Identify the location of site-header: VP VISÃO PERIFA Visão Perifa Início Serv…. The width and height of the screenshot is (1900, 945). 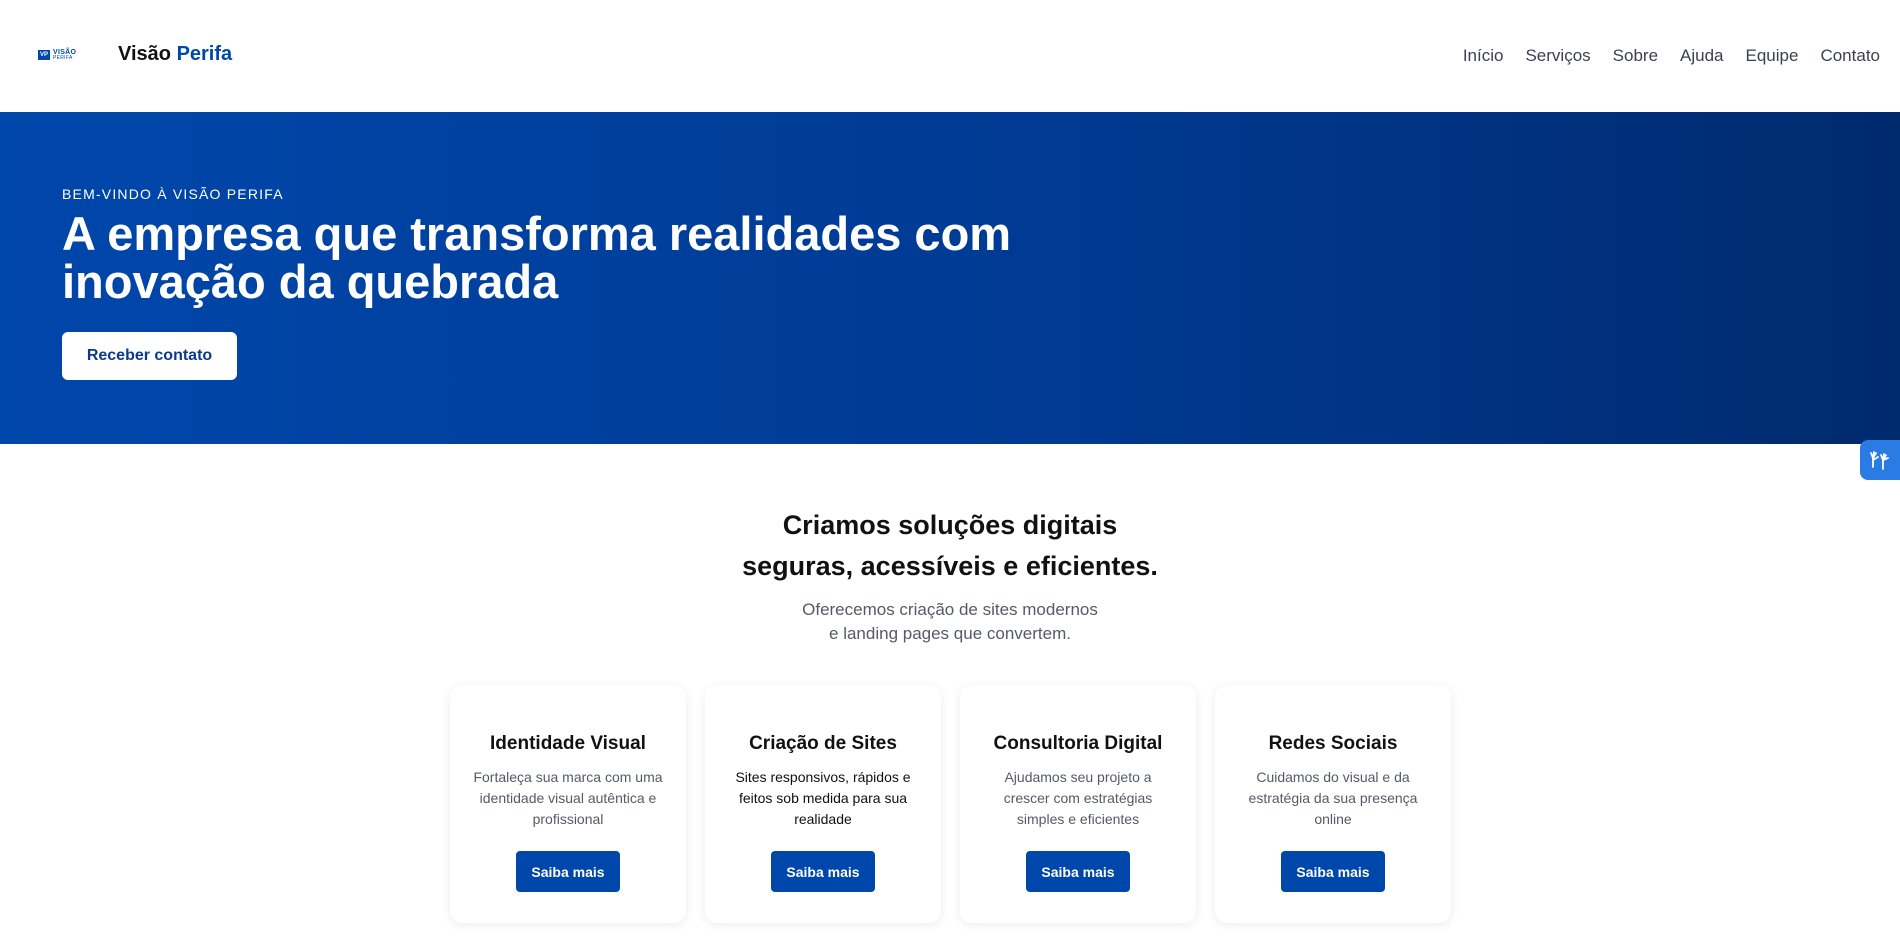
(950, 56).